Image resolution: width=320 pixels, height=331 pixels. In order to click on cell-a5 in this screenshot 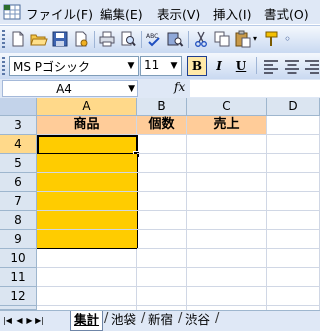, I will do `click(87, 163)`.